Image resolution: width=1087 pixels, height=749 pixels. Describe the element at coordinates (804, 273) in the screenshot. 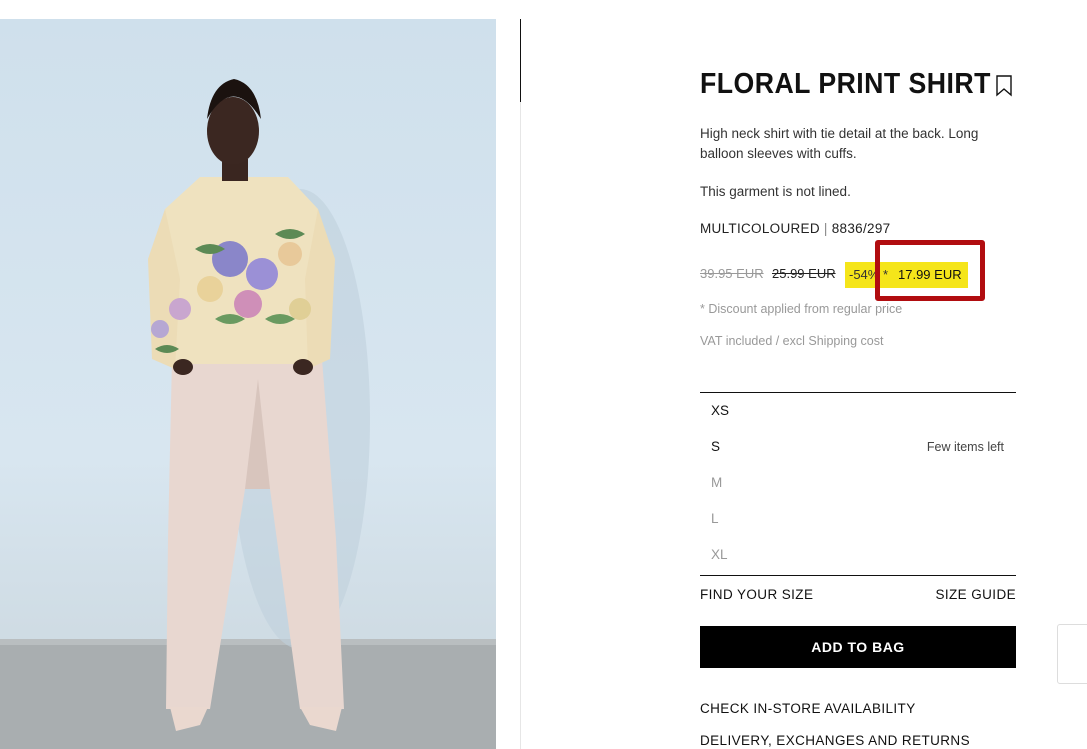

I see `previous-price: 25.99 EUR` at that location.